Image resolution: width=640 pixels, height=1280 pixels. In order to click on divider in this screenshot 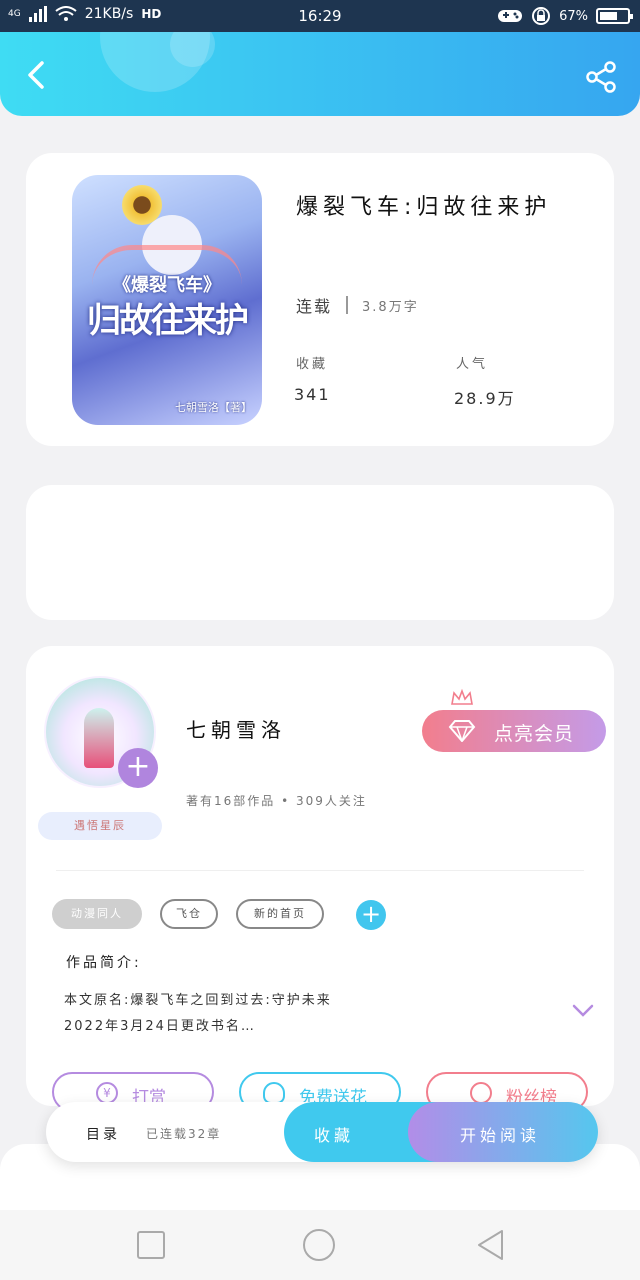, I will do `click(320, 870)`.